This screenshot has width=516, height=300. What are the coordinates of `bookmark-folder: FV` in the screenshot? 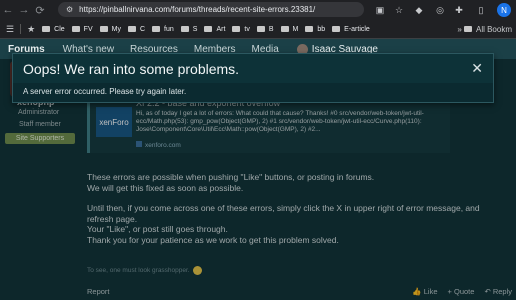 It's located at (82, 29).